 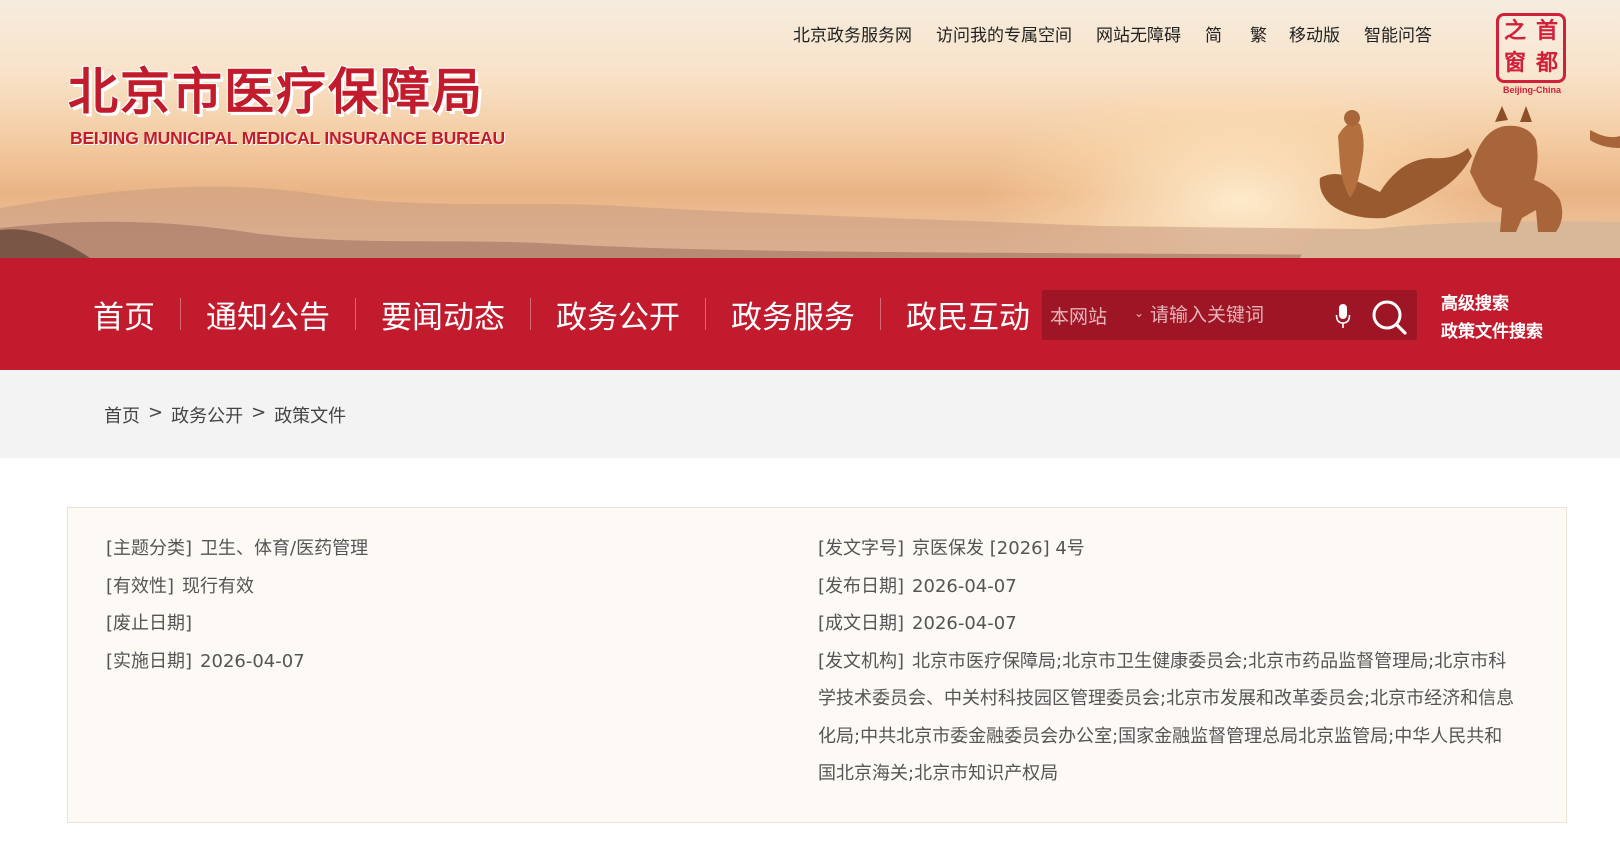 What do you see at coordinates (793, 314) in the screenshot?
I see `nav-gov-services: 政务服务` at bounding box center [793, 314].